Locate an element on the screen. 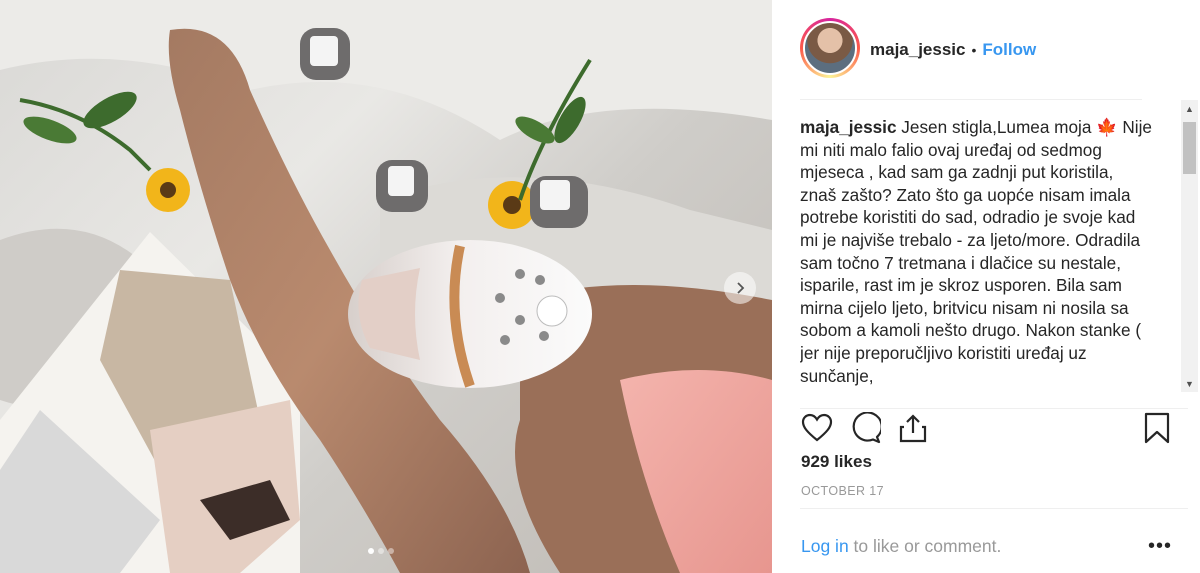  scroll-up-arrow: ▲ is located at coordinates (1189, 108).